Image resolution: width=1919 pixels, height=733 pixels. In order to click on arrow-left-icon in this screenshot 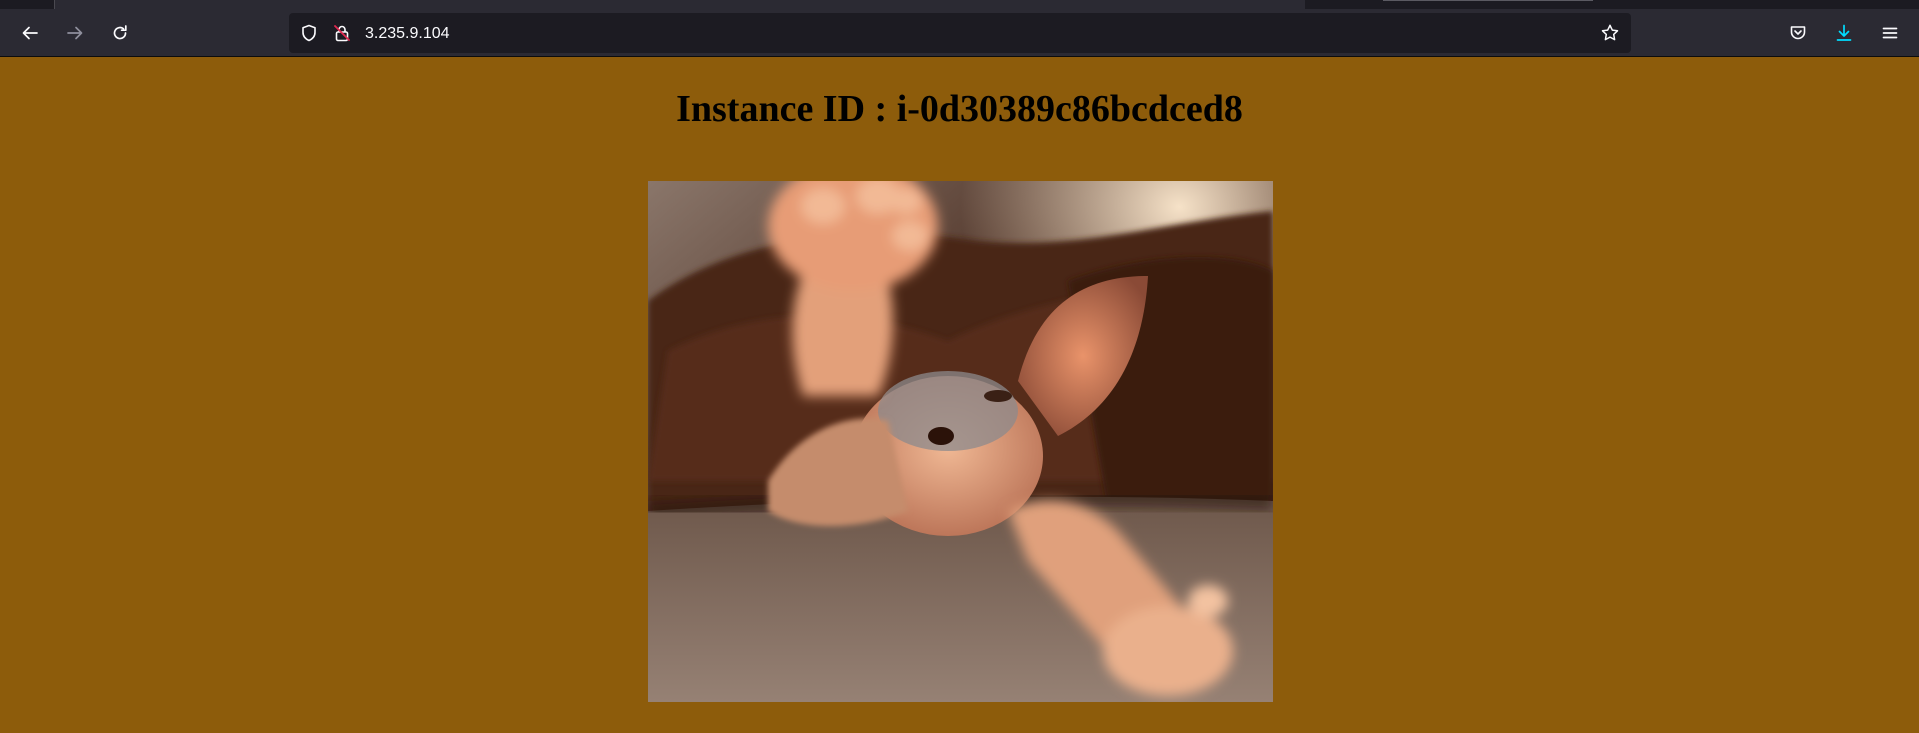, I will do `click(30, 33)`.